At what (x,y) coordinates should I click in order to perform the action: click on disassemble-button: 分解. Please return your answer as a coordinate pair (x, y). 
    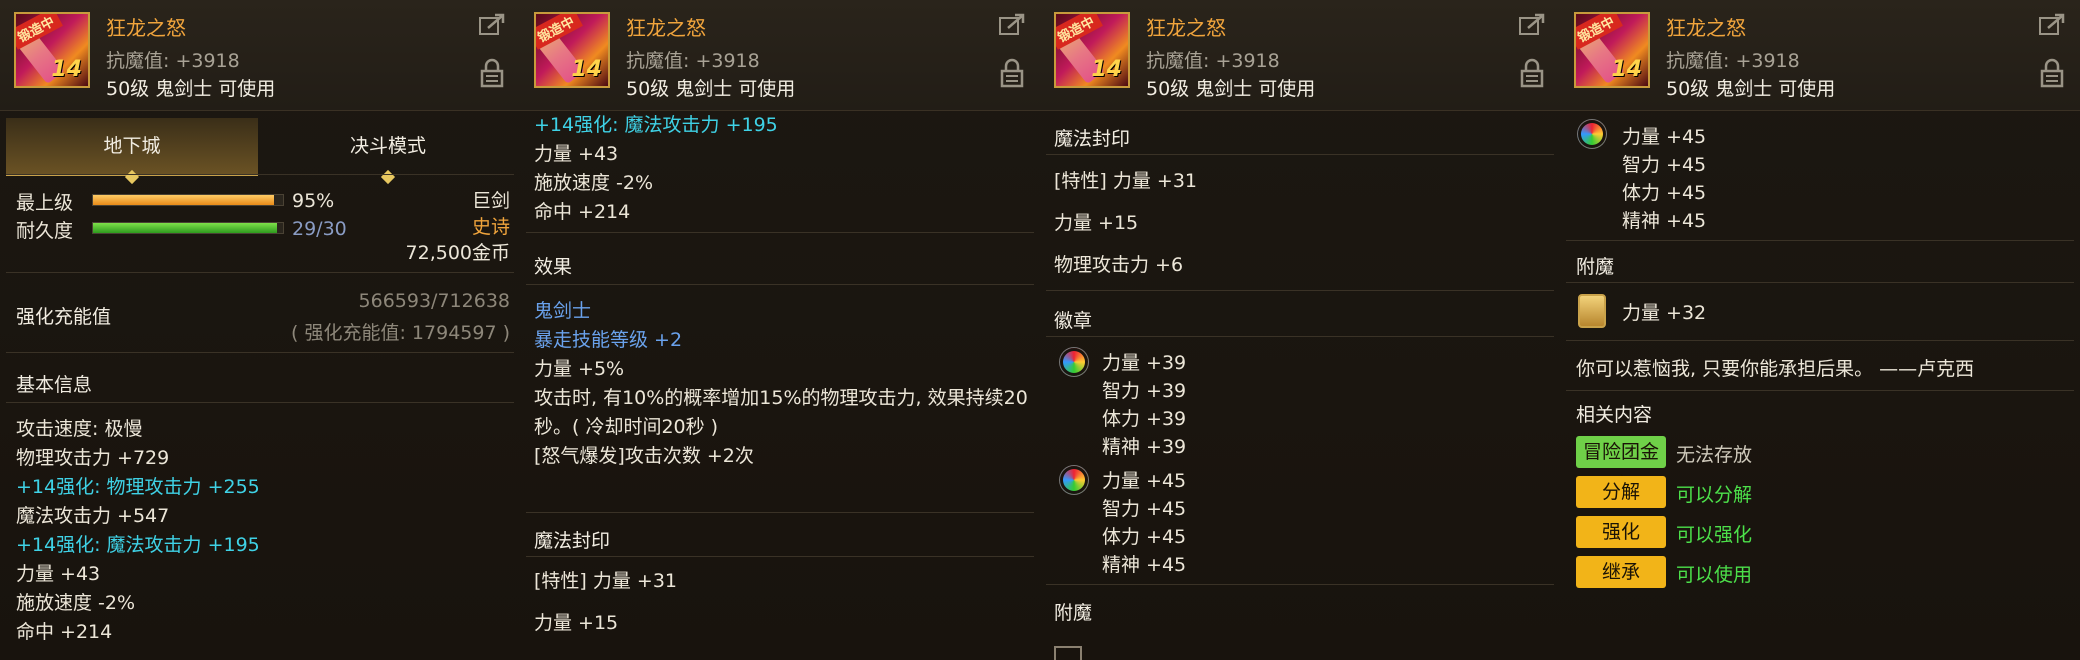
    Looking at the image, I should click on (1621, 492).